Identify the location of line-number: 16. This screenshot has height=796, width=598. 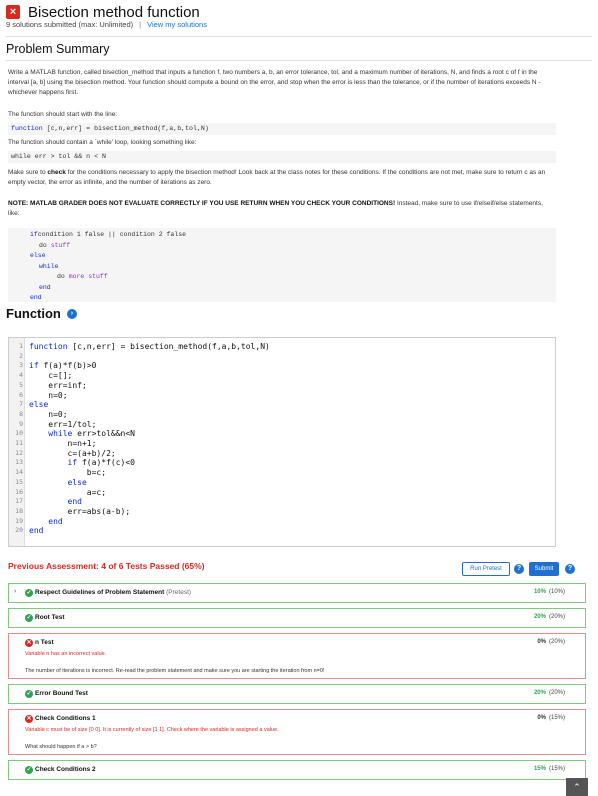
(19, 491).